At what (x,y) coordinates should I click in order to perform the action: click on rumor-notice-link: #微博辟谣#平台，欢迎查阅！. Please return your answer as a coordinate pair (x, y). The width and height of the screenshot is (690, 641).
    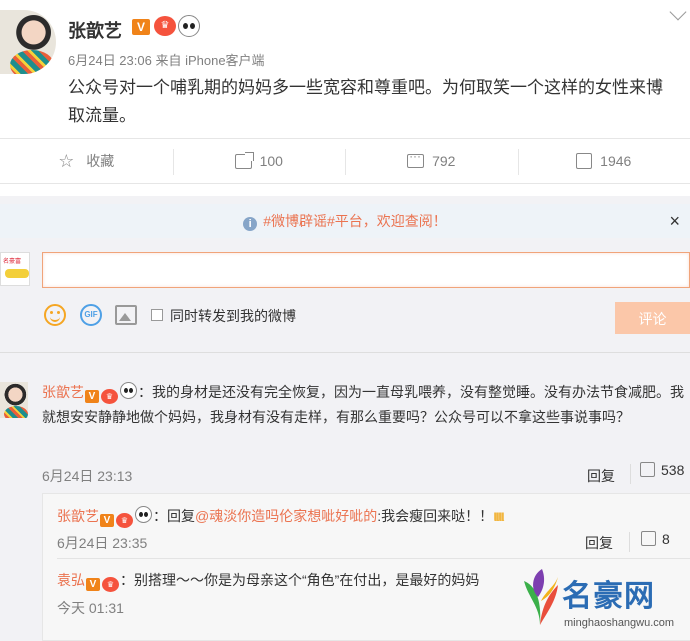
    Looking at the image, I should click on (355, 221).